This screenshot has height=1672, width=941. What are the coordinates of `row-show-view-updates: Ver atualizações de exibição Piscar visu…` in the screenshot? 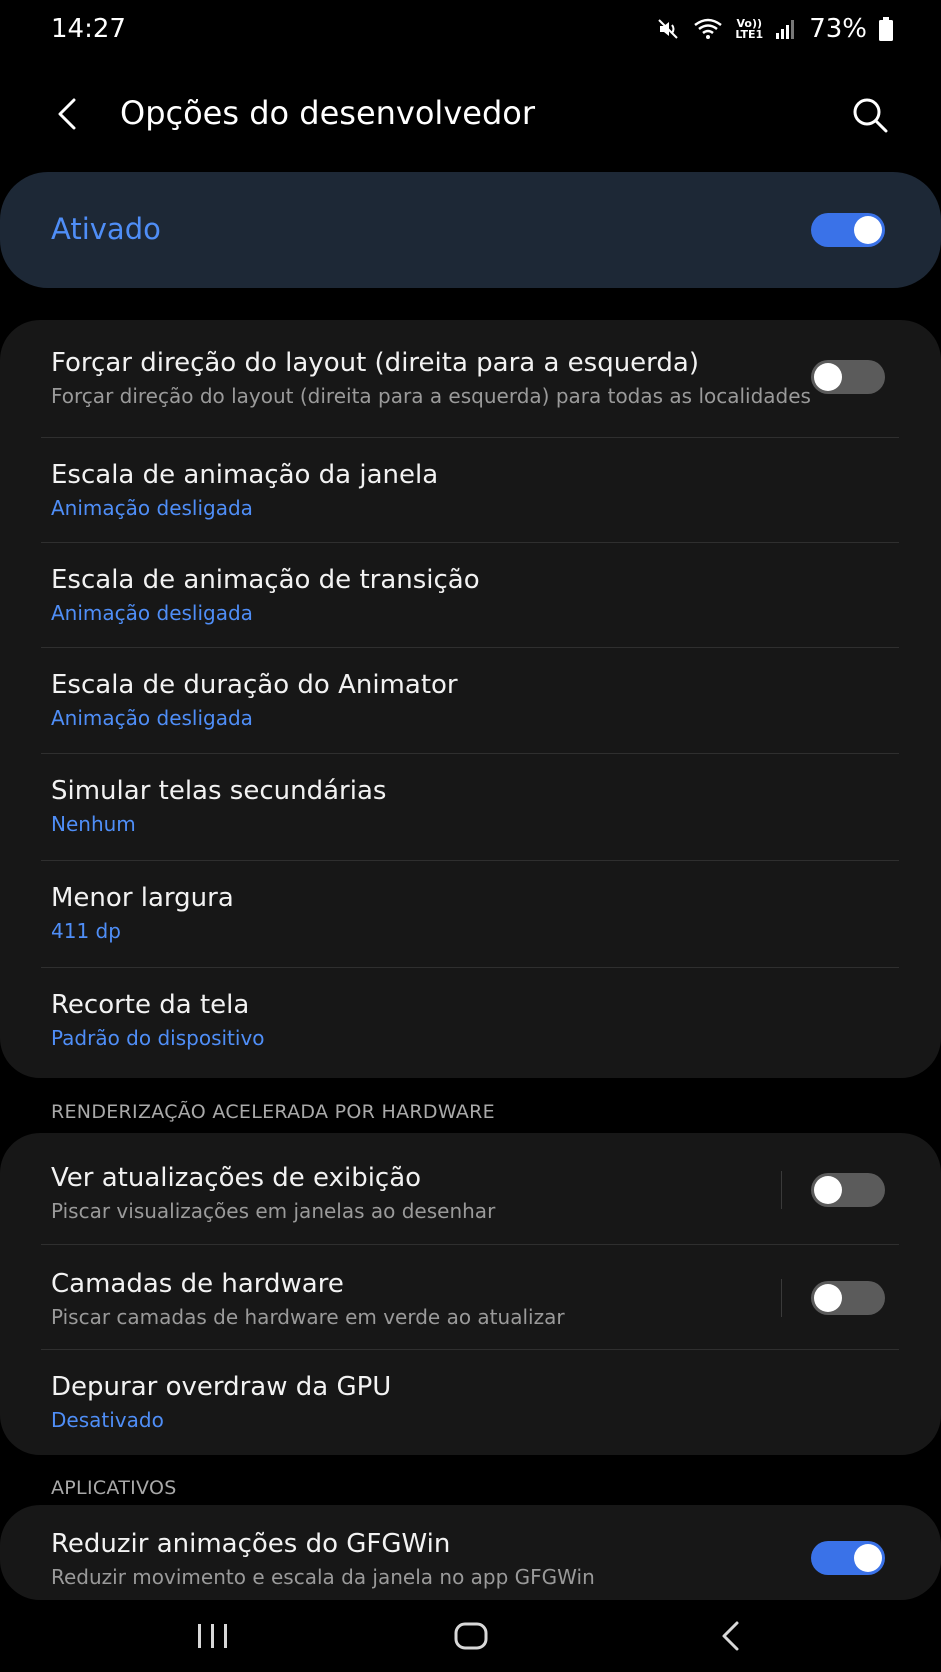 It's located at (470, 1189).